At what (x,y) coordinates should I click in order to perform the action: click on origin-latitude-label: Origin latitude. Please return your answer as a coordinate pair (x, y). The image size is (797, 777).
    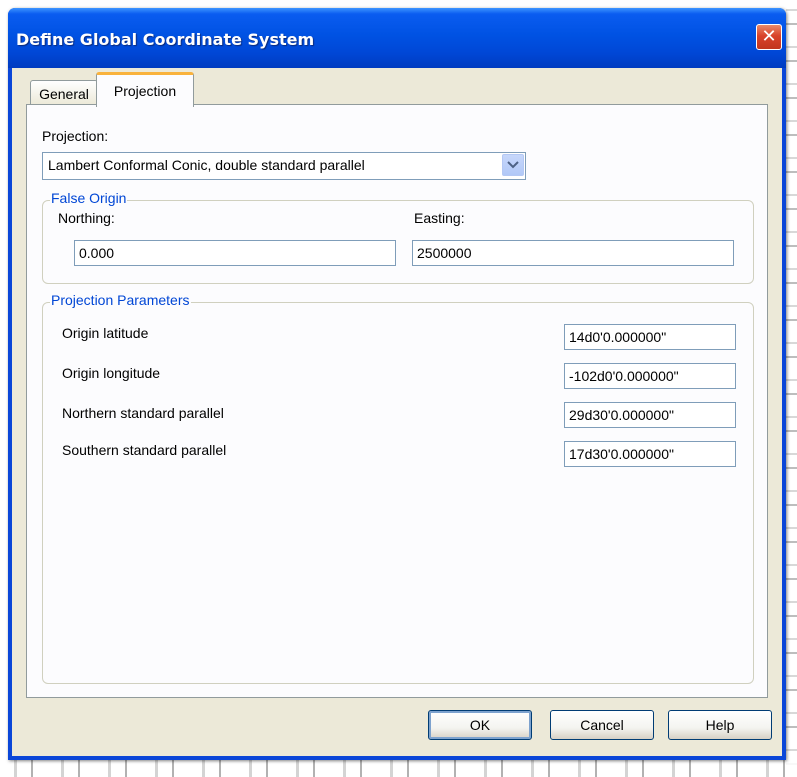
    Looking at the image, I should click on (105, 333).